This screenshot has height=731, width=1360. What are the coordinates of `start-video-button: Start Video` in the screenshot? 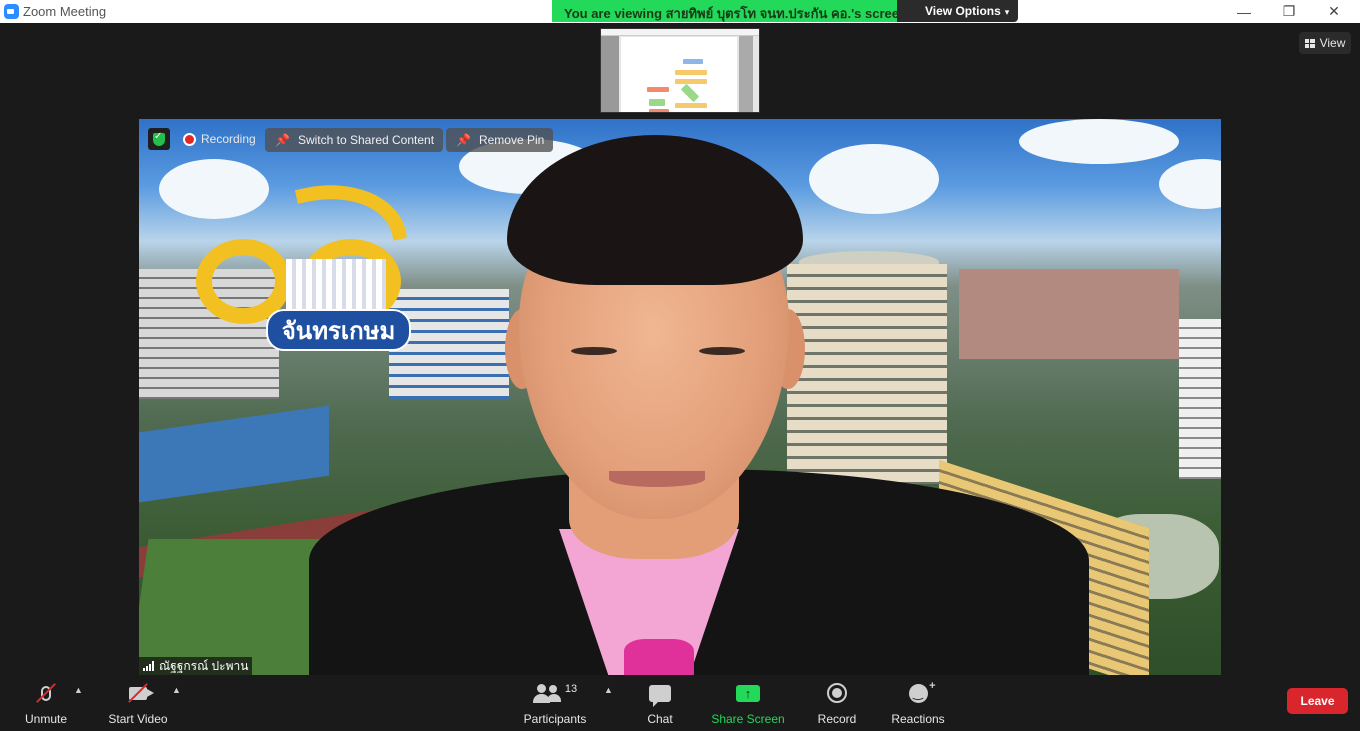 It's located at (138, 703).